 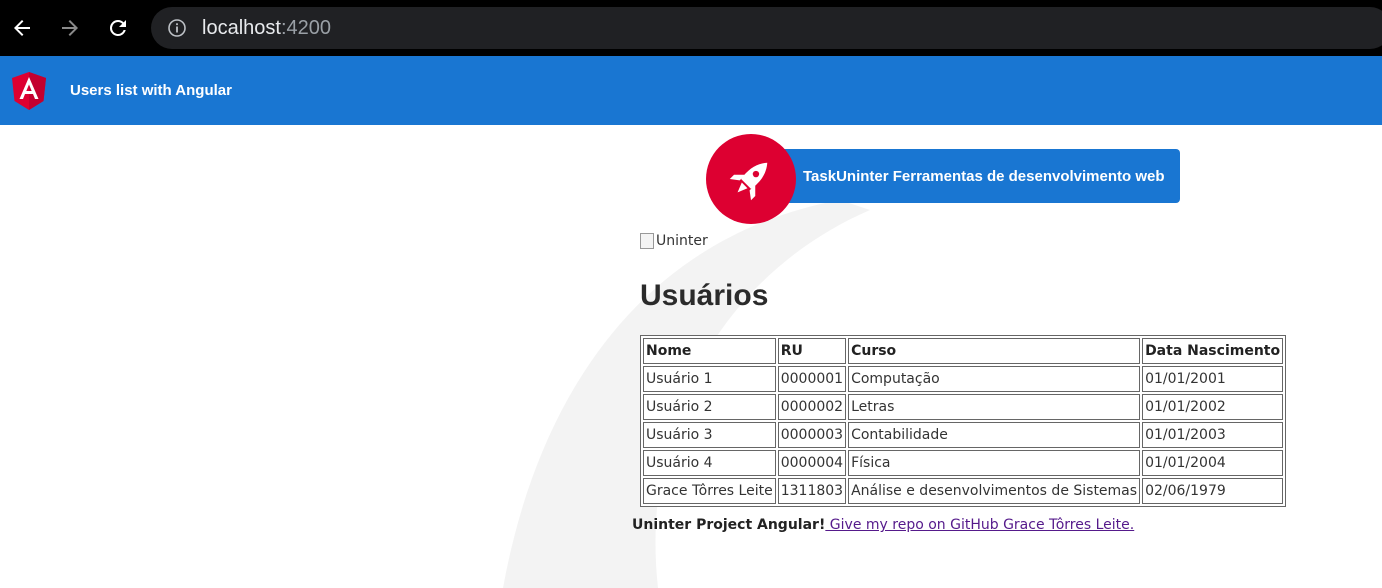 What do you see at coordinates (709, 463) in the screenshot?
I see `cell-nome: Usuário 4` at bounding box center [709, 463].